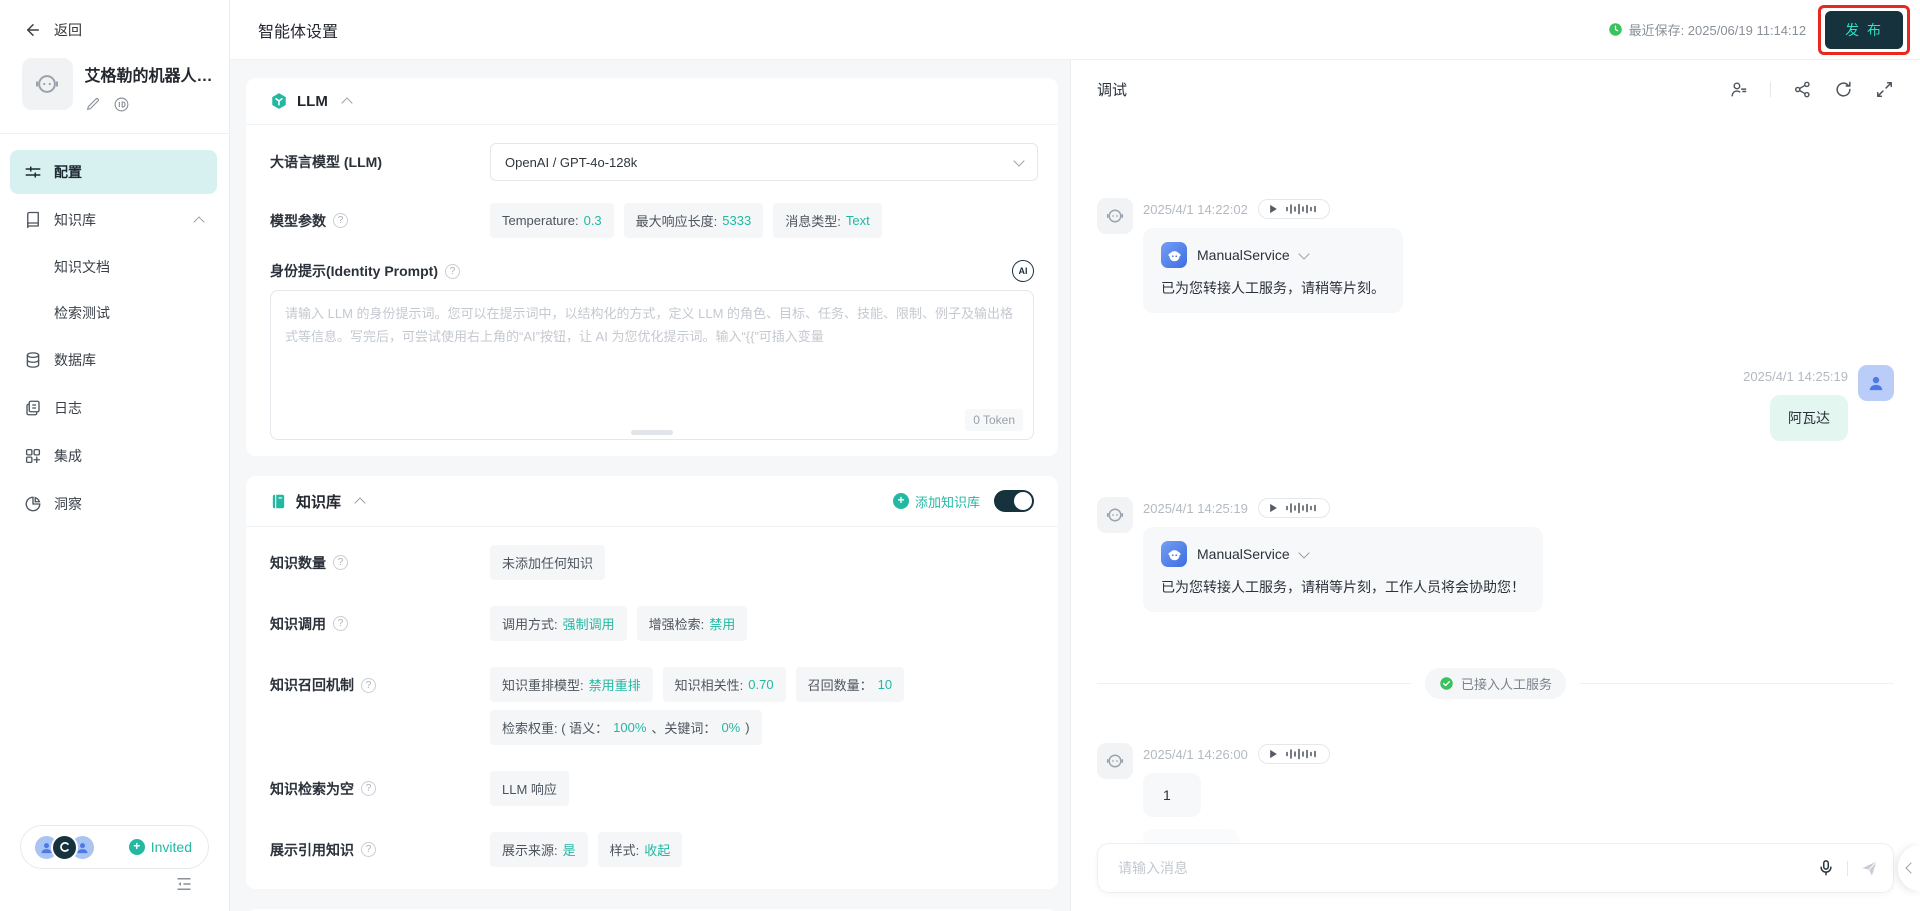  I want to click on waveform-icon, so click(1301, 508).